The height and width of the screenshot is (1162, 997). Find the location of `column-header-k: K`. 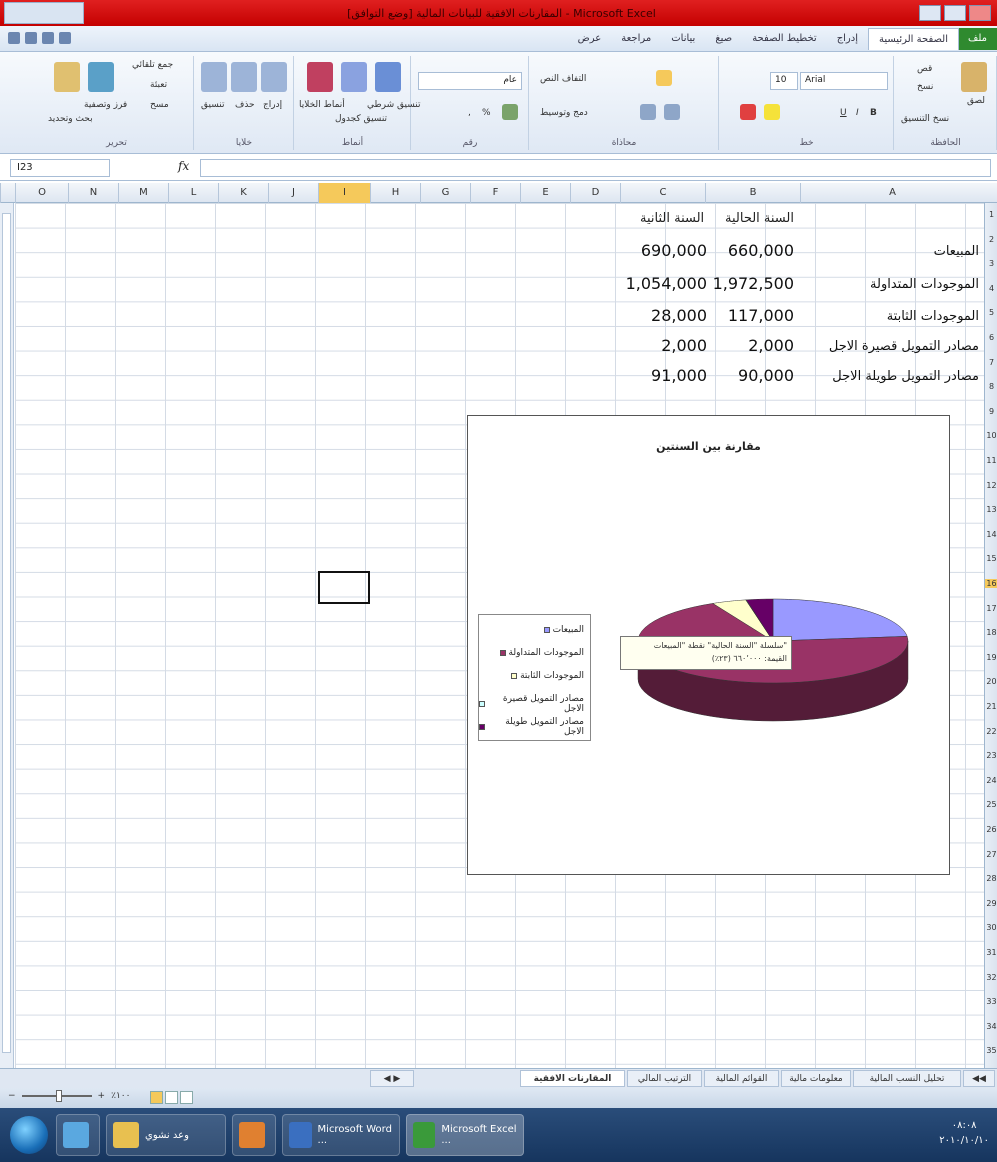

column-header-k: K is located at coordinates (243, 193).